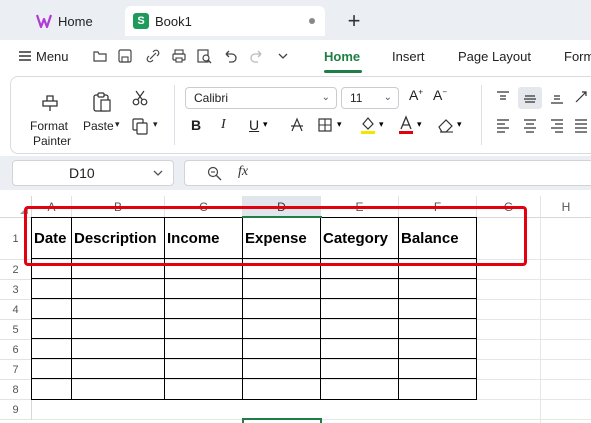  I want to click on font-size-value: 11, so click(356, 98).